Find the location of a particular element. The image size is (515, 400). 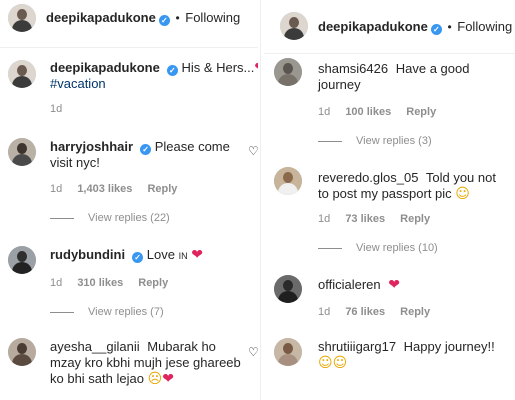

comment-body: Mubarak ho is located at coordinates (181, 346).